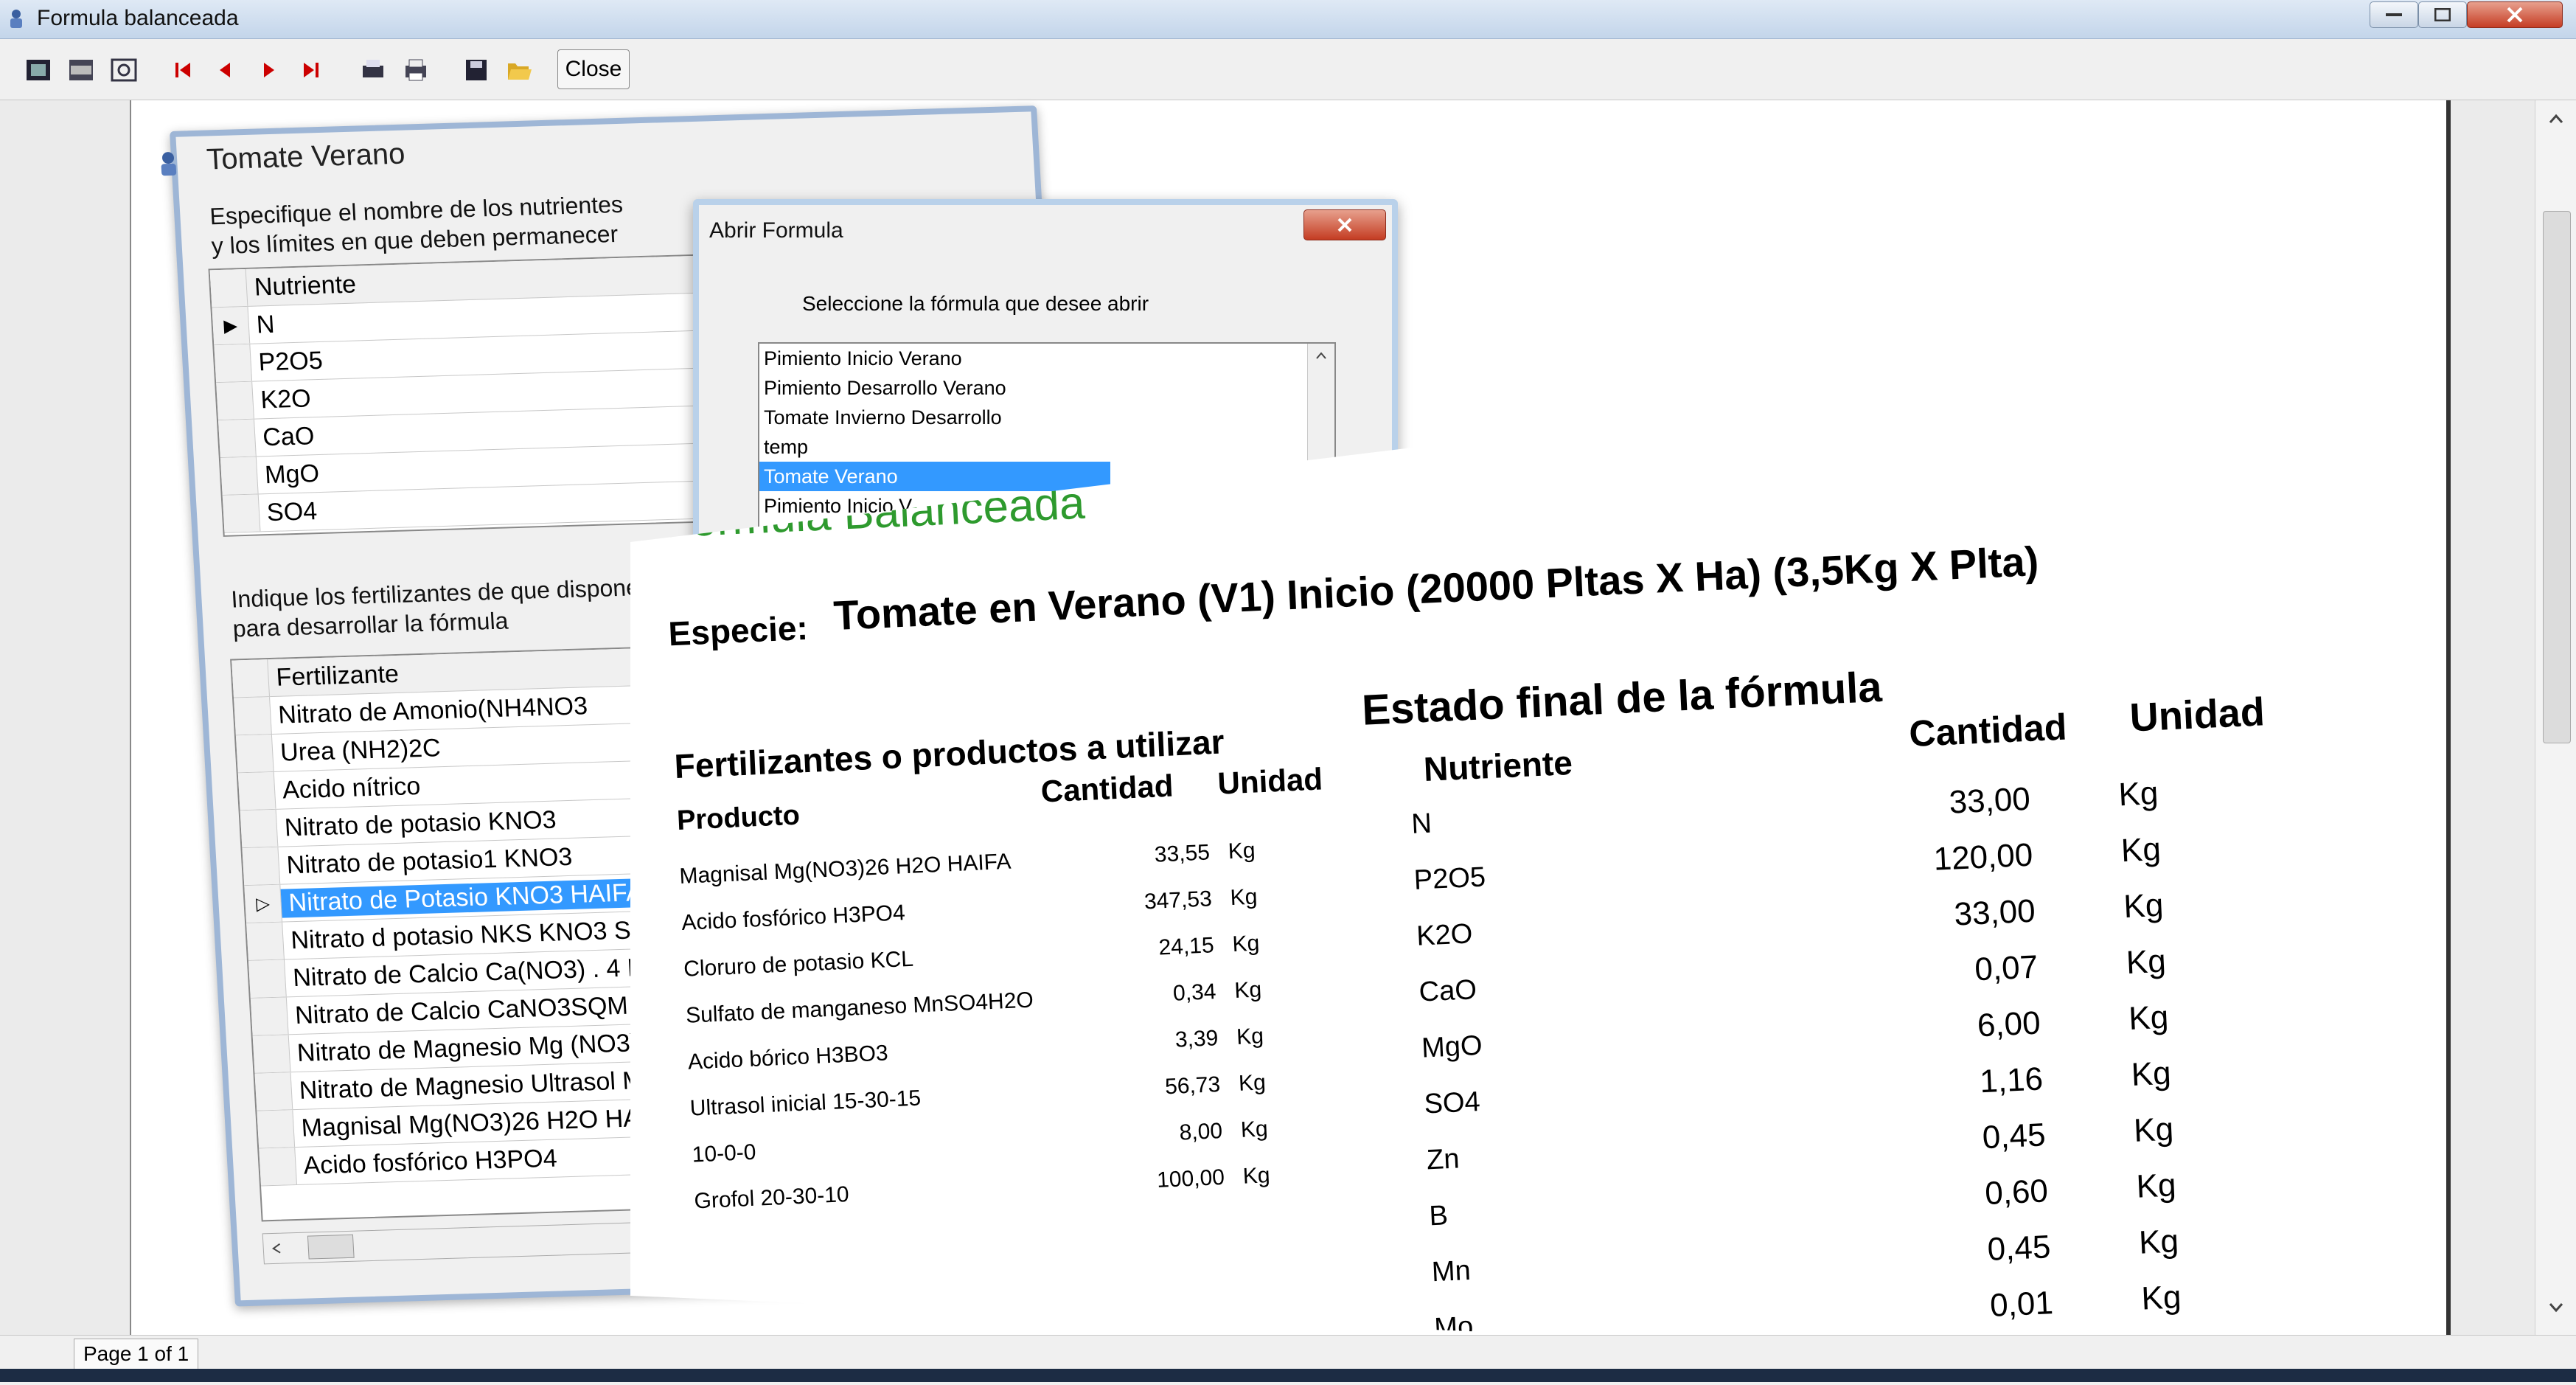  Describe the element at coordinates (976, 303) in the screenshot. I see `dialog-prompt: Seleccione la fórmula que desee abrir` at that location.